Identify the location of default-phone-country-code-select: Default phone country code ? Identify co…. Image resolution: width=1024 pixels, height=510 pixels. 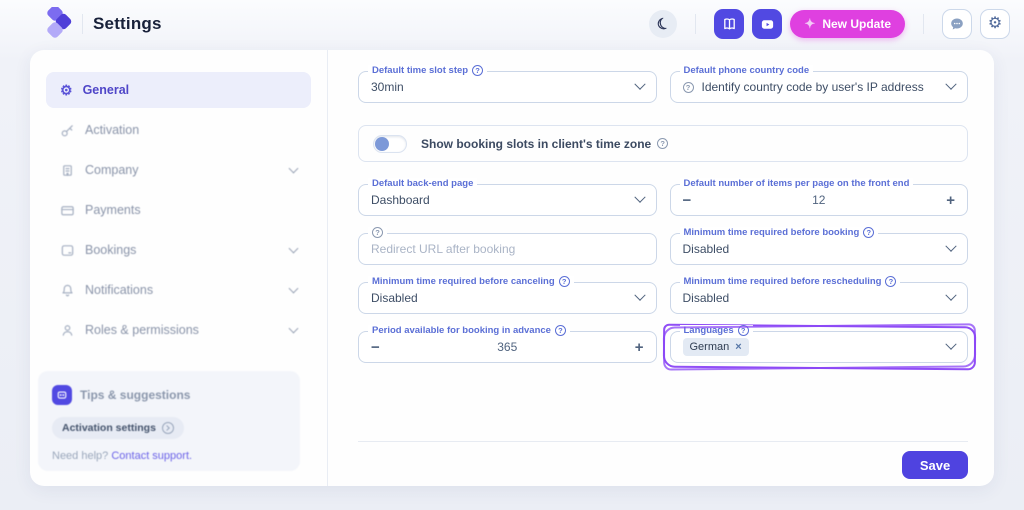
(818, 84).